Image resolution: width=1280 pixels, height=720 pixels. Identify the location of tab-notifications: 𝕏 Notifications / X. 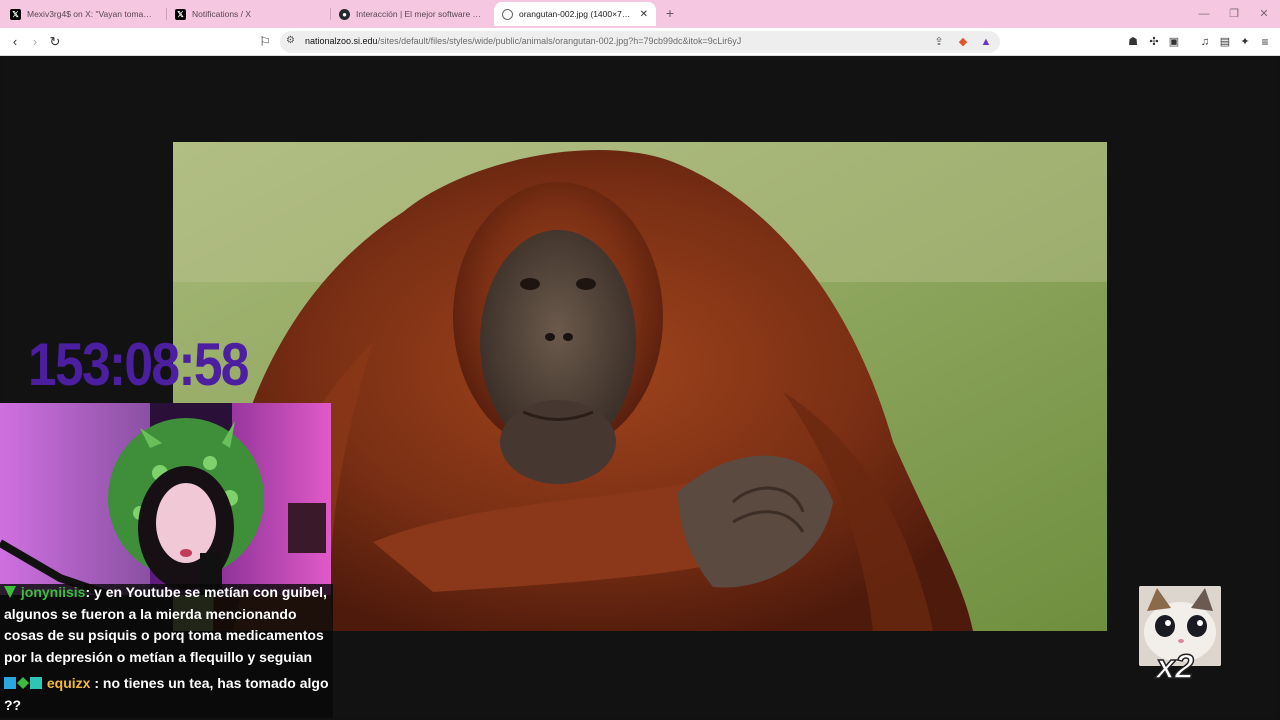
(248, 14).